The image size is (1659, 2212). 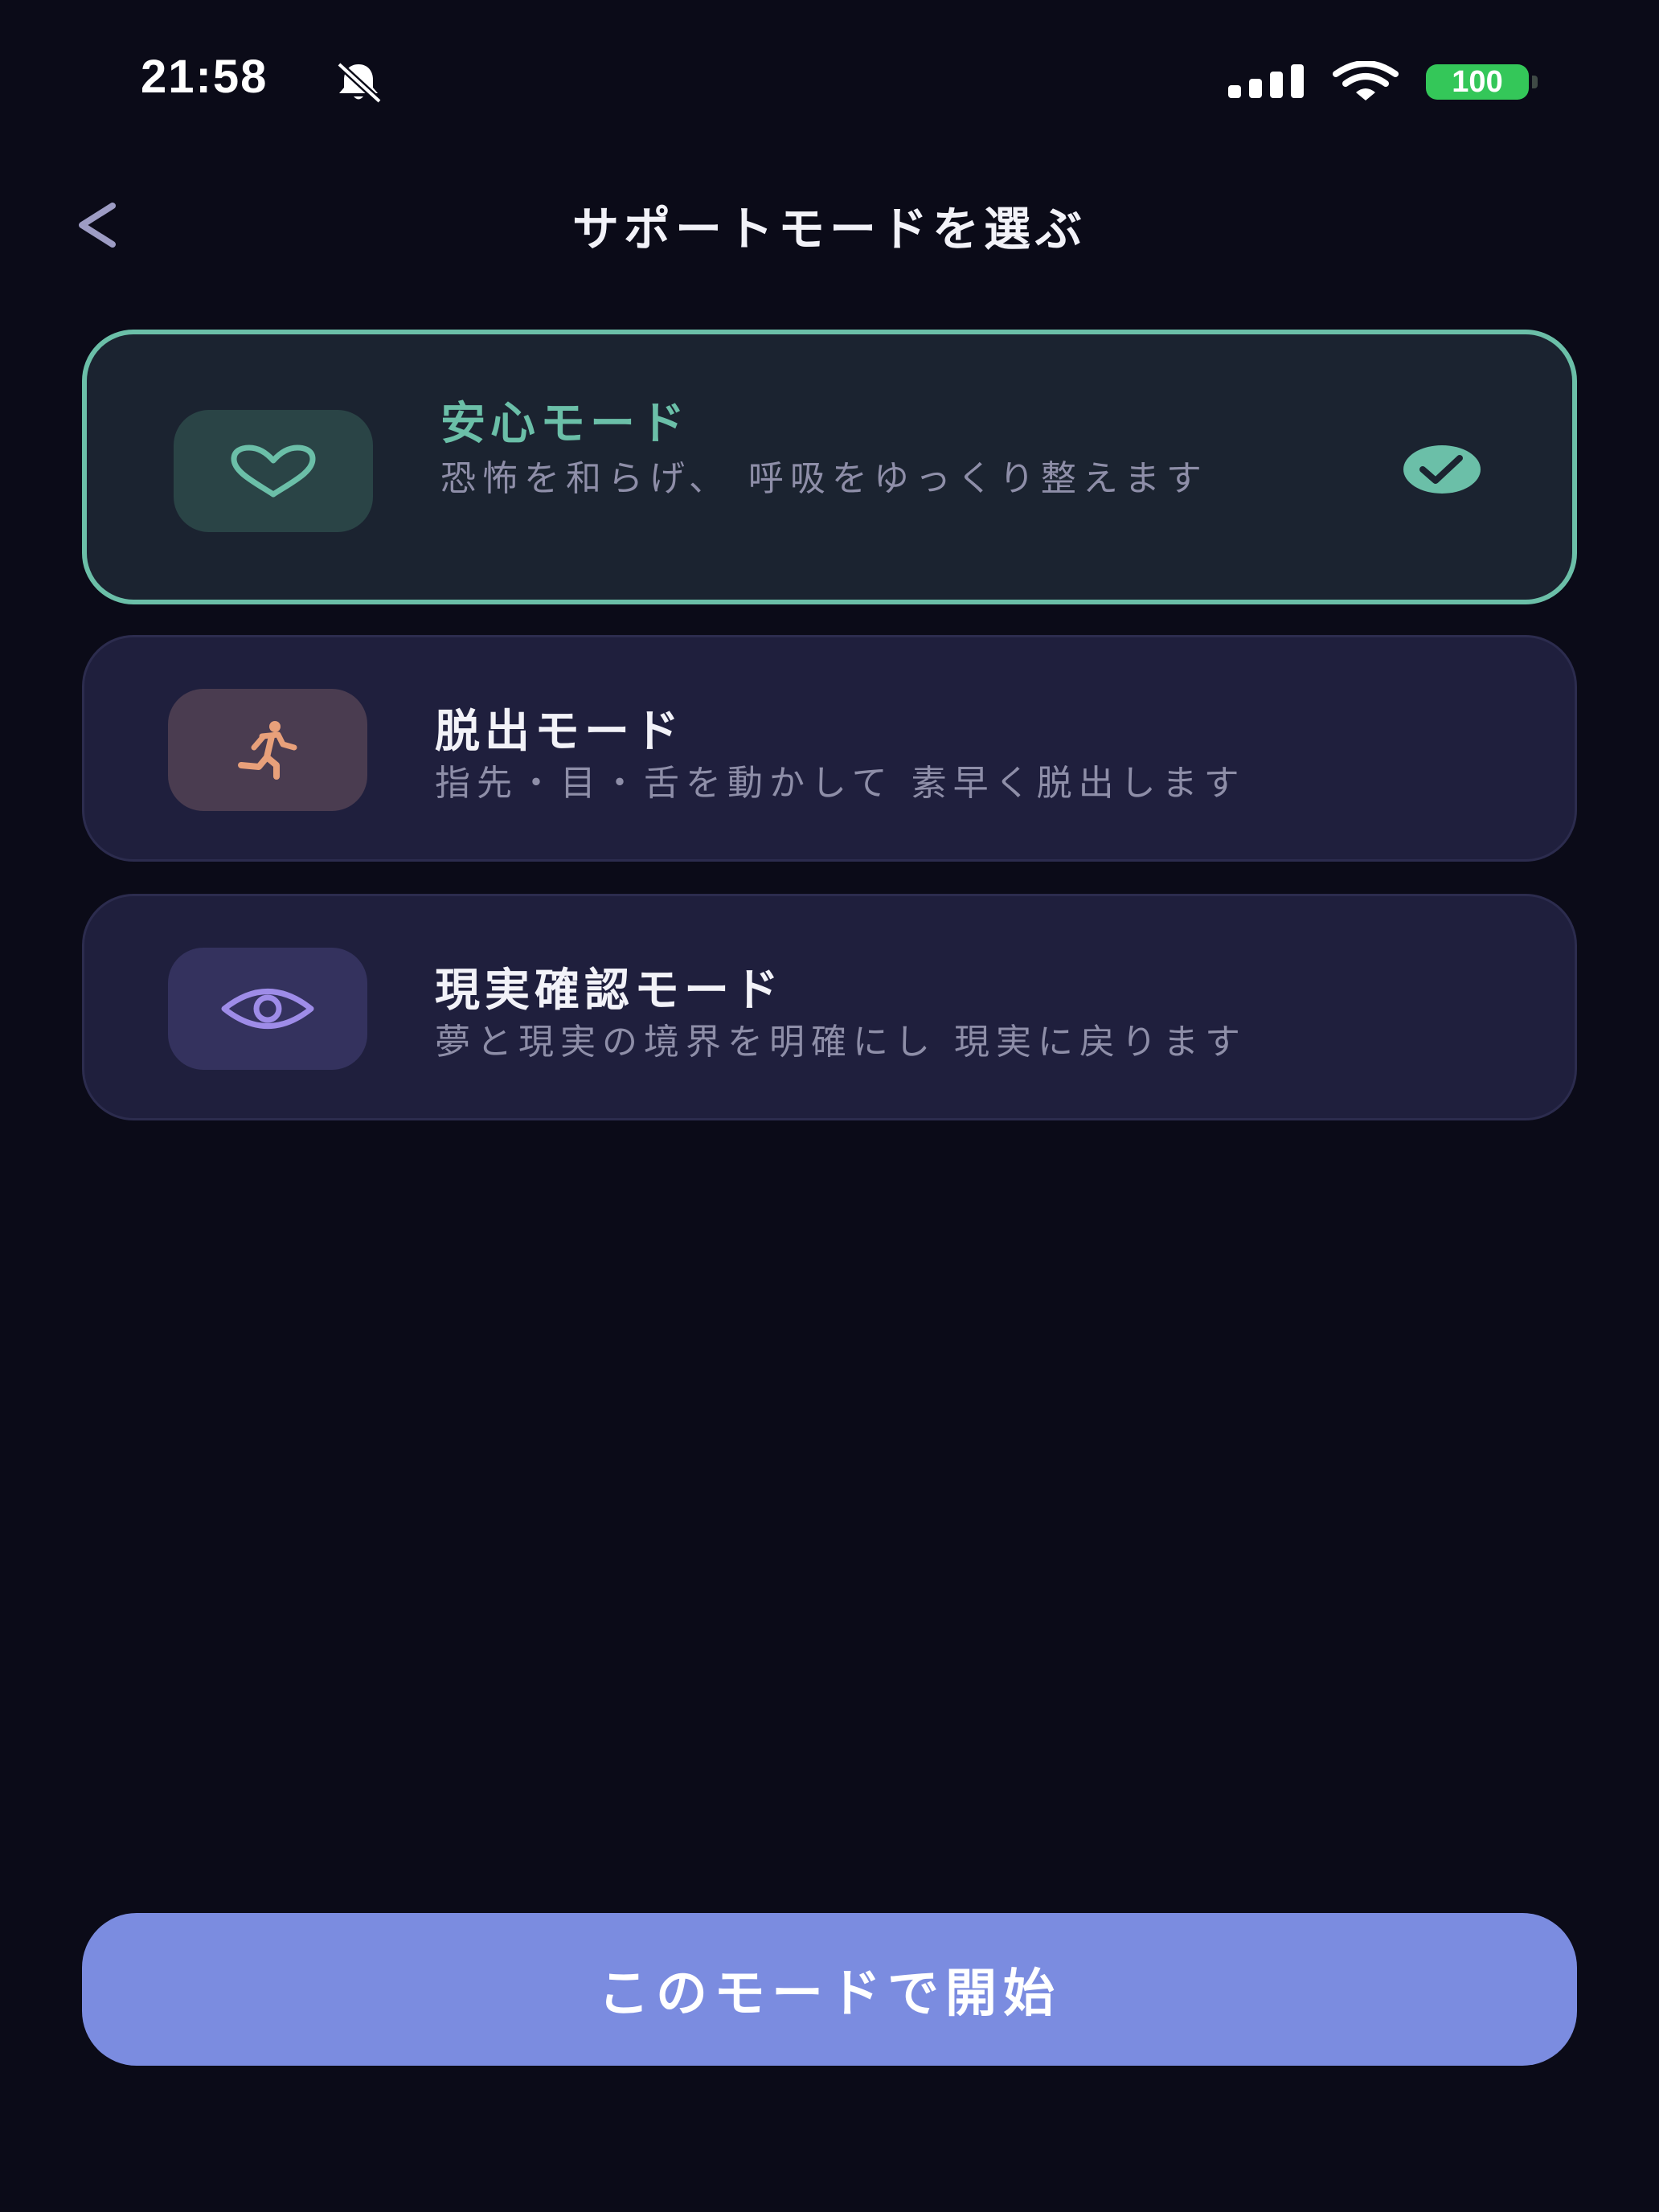 I want to click on mode-card-reality-check: 現実確認モード 夢と現実の境界を明確にし 現実に戻ります, so click(x=829, y=1007).